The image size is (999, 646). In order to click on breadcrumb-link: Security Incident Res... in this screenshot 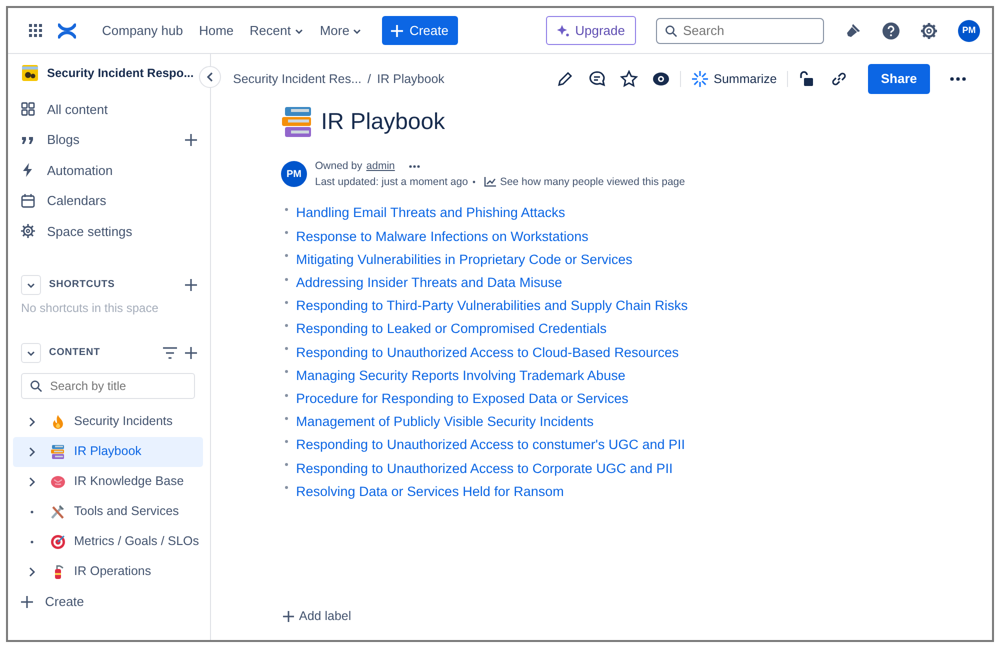, I will do `click(297, 79)`.